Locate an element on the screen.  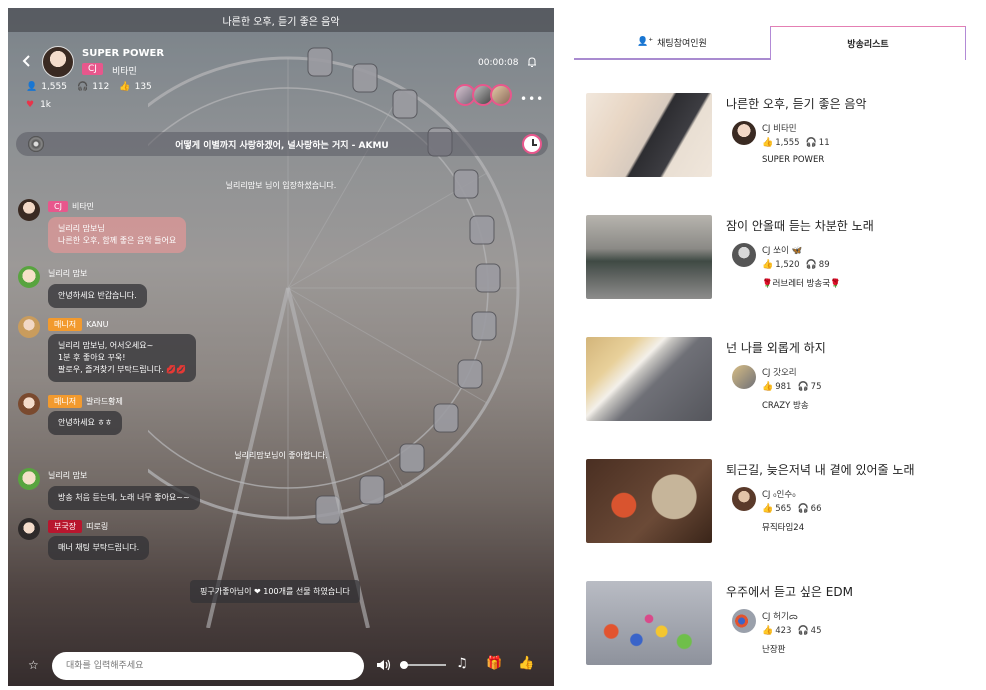
host-avatar is located at coordinates (58, 62).